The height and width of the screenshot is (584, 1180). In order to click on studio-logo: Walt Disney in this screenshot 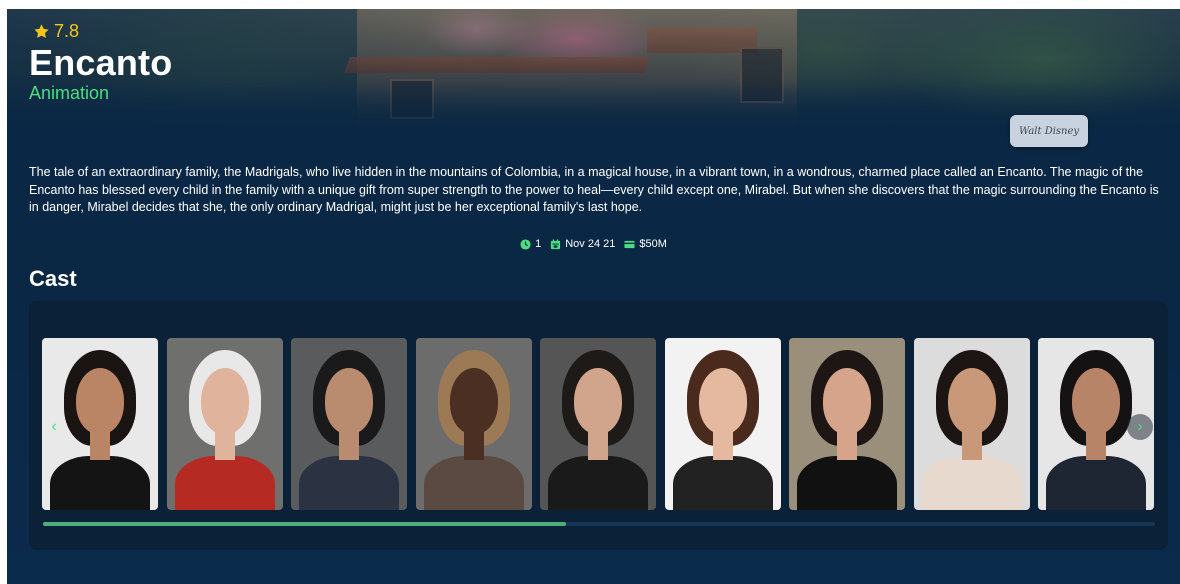, I will do `click(1049, 131)`.